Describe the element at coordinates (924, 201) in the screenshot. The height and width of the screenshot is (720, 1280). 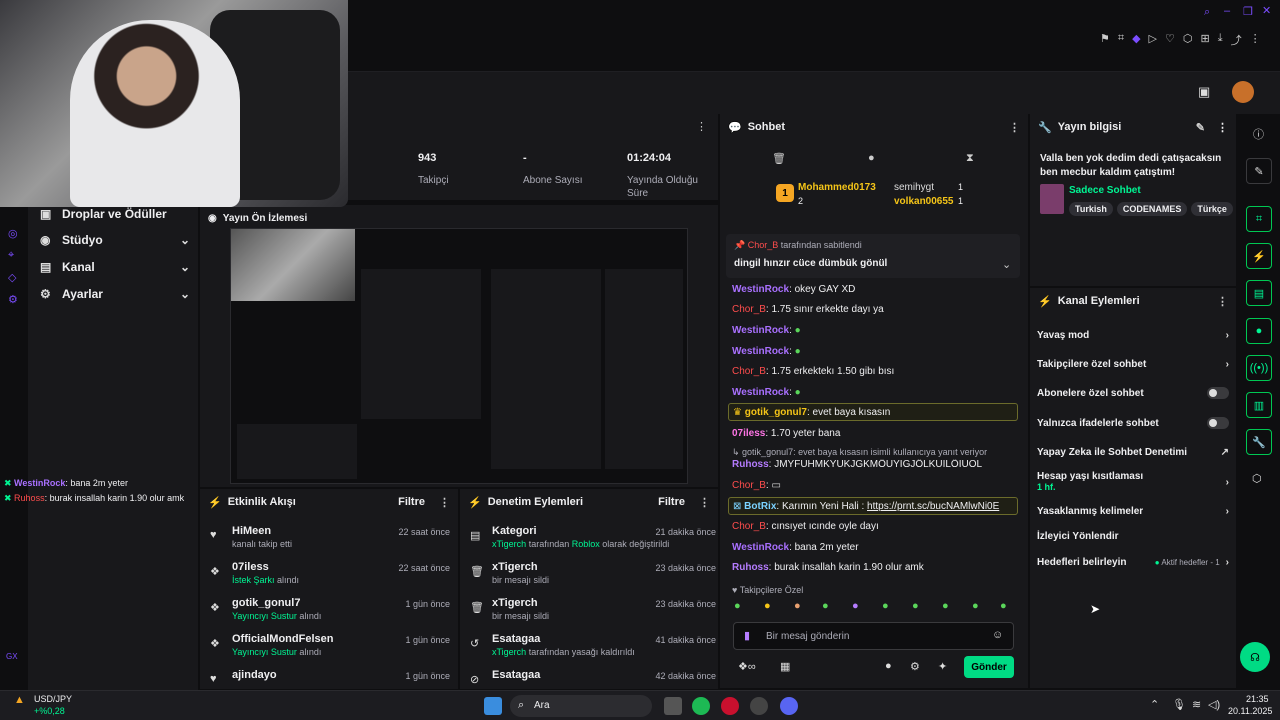
I see `leader-name: volkan00655` at that location.